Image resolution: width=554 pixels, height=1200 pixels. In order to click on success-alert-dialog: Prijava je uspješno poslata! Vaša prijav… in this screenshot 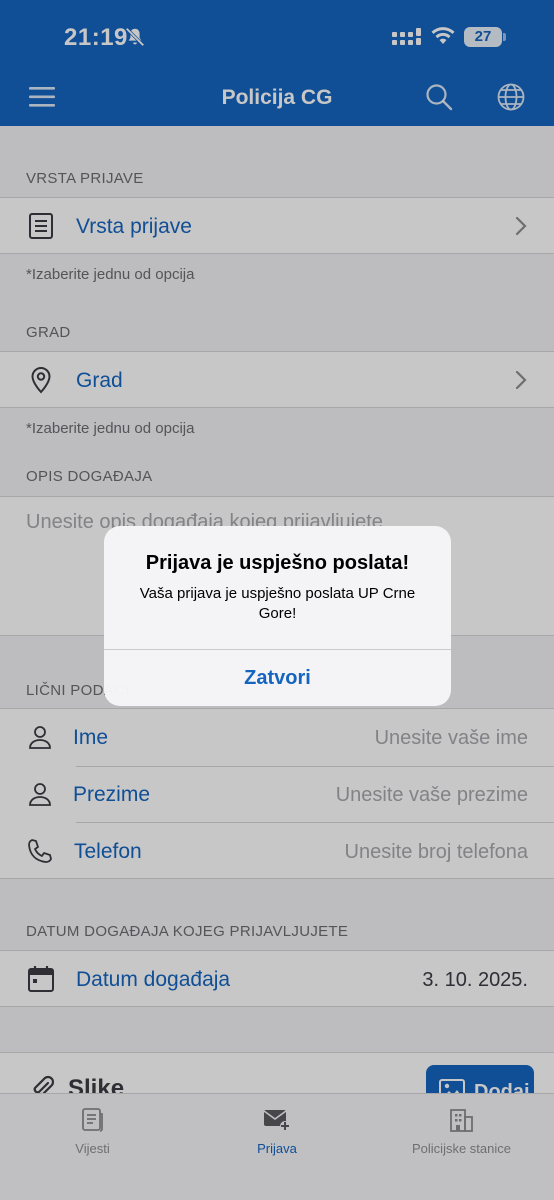, I will do `click(277, 616)`.